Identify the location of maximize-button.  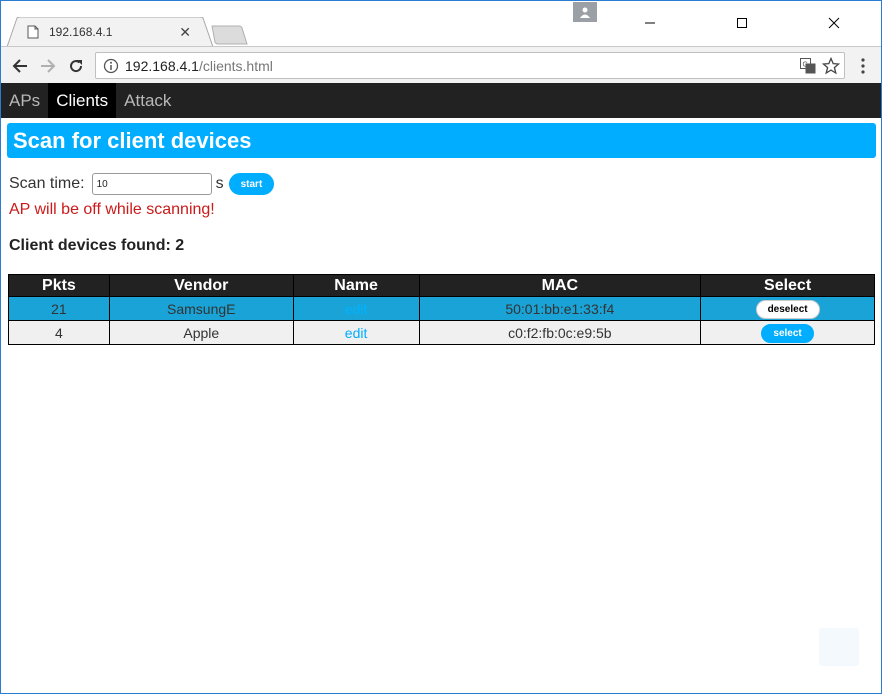
(742, 23).